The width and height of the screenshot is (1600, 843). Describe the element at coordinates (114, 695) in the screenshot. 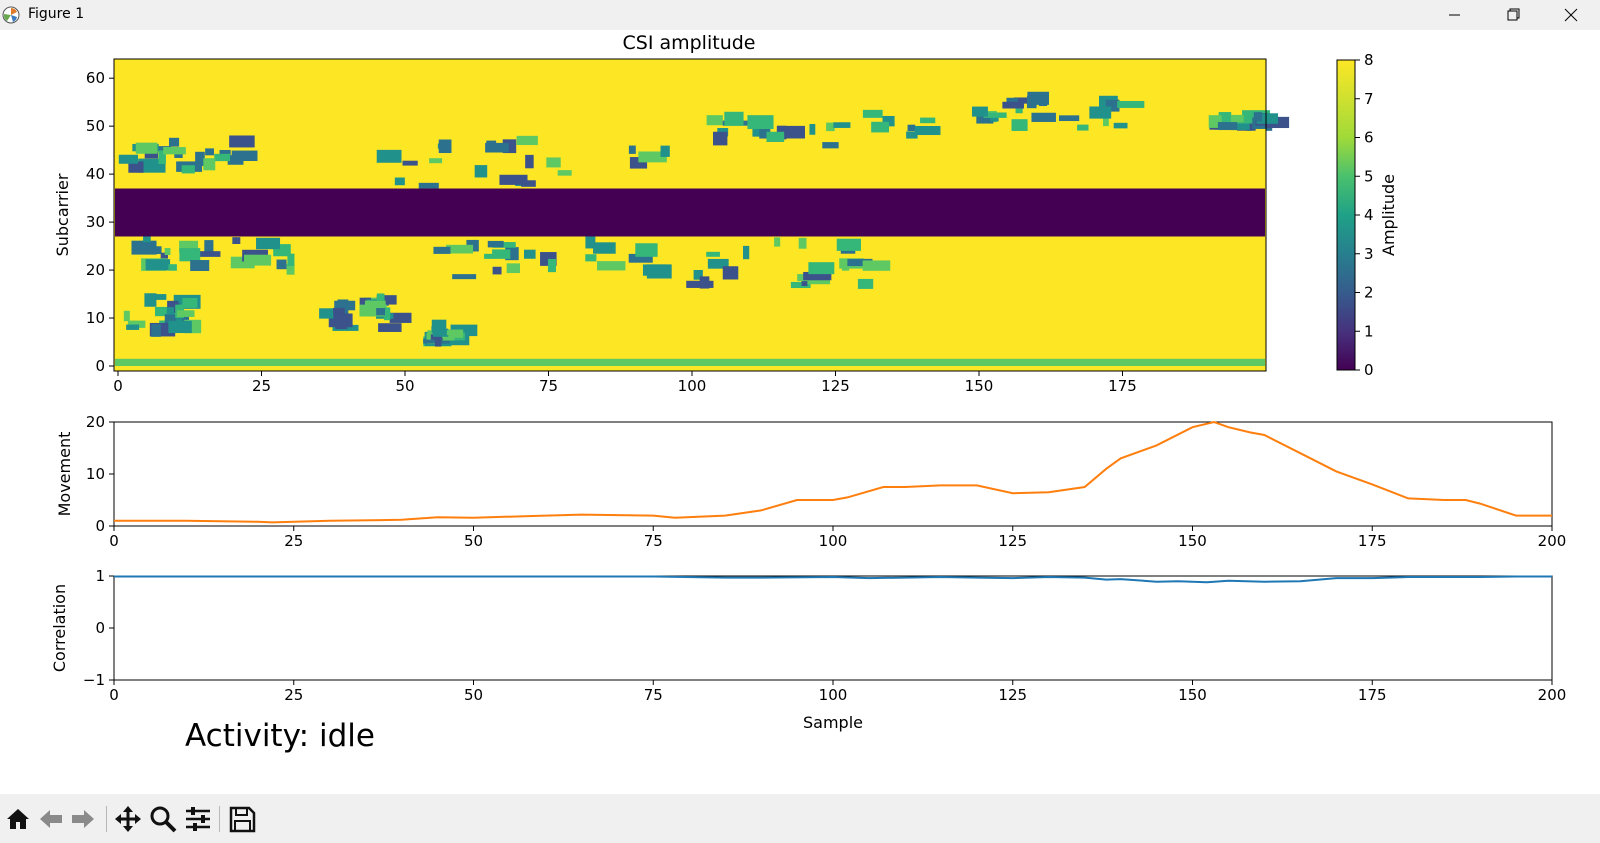

I see `correlation-x-tick-label: 0` at that location.